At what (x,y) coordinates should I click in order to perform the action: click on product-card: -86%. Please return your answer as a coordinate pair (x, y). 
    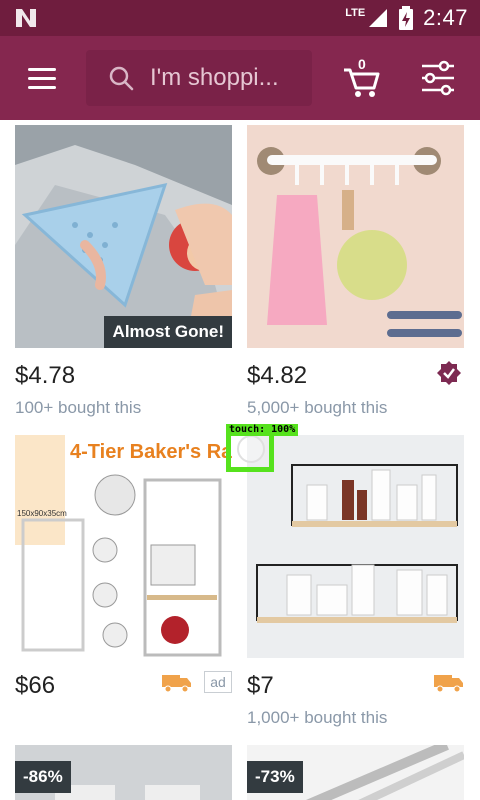
    Looking at the image, I should click on (123, 772).